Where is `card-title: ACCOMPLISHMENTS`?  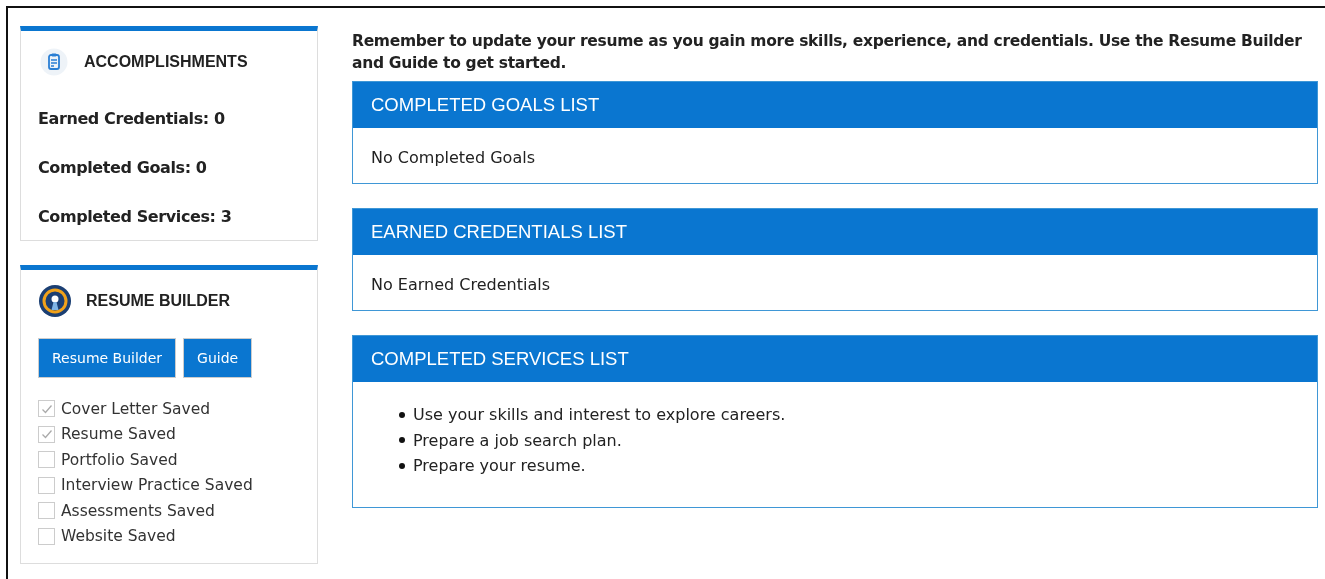
card-title: ACCOMPLISHMENTS is located at coordinates (166, 62).